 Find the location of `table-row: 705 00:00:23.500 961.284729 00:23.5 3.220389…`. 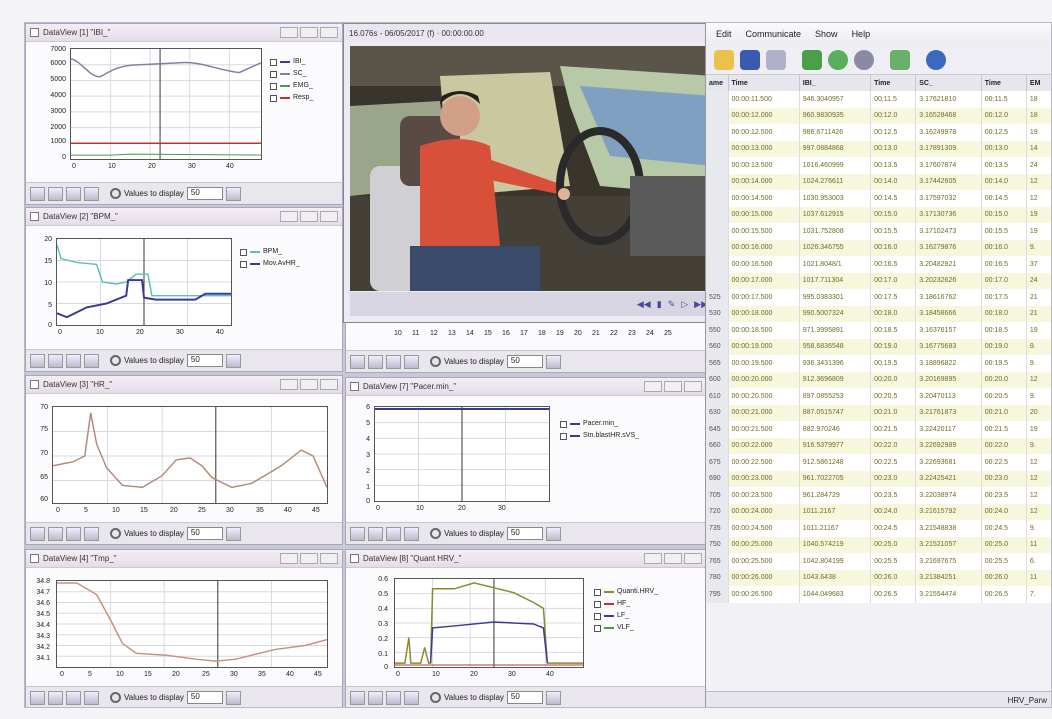

table-row: 705 00:00:23.500 961.284729 00:23.5 3.220389… is located at coordinates (878, 495).